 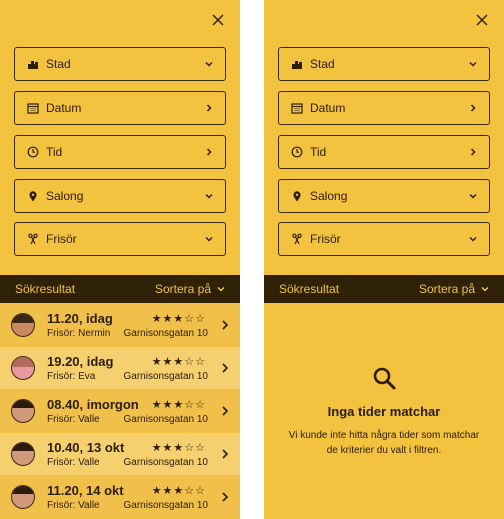 I want to click on result-time: 11.20, 14 okt, so click(x=85, y=490).